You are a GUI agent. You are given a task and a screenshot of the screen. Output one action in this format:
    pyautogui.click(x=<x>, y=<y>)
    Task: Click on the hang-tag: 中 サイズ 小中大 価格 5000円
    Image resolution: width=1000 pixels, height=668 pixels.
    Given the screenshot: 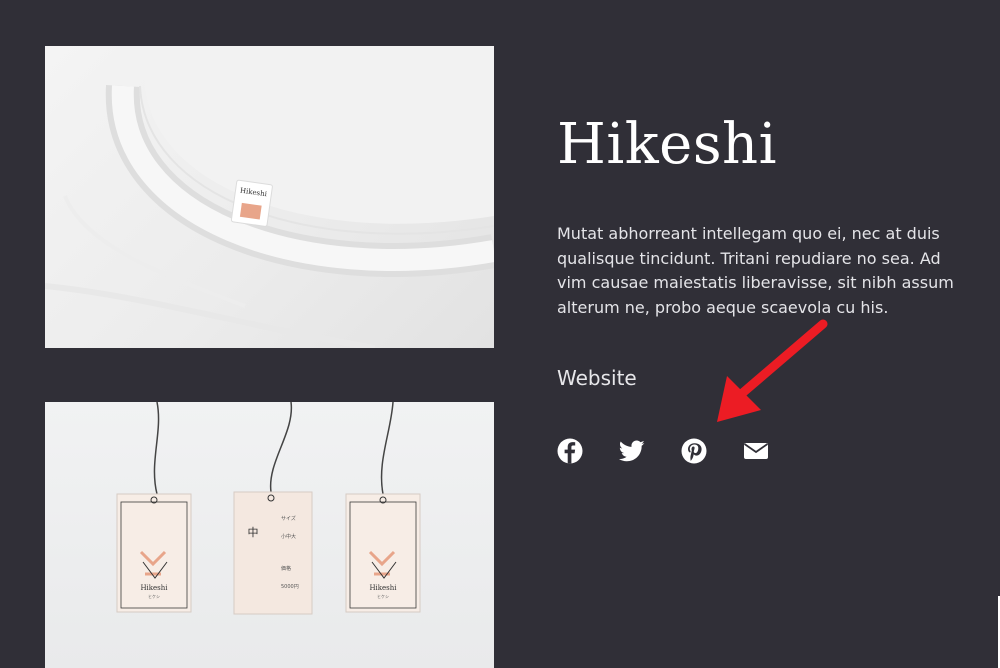 What is the action you would take?
    pyautogui.click(x=273, y=553)
    